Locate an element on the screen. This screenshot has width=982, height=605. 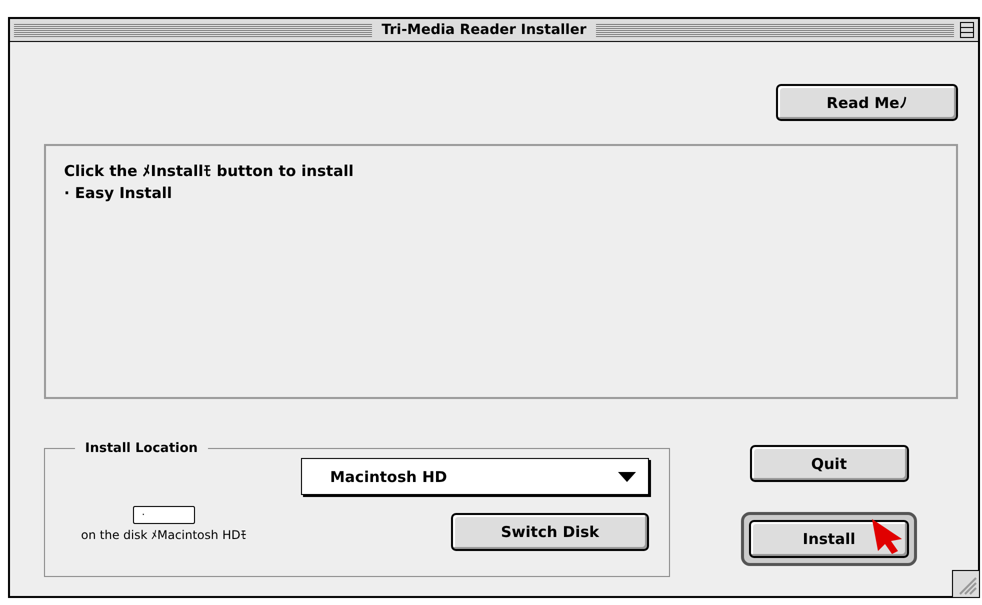
cursor-arrow-icon is located at coordinates (887, 536).